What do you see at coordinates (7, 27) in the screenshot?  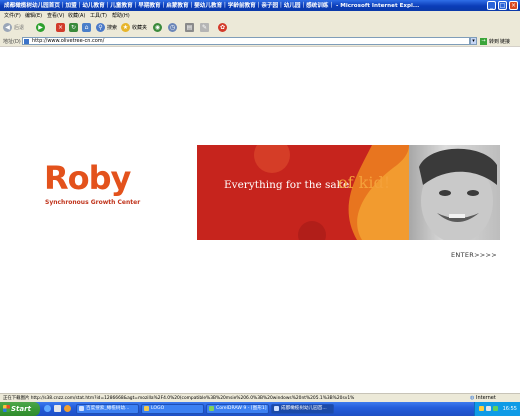 I see `back-arrow-icon: ◀` at bounding box center [7, 27].